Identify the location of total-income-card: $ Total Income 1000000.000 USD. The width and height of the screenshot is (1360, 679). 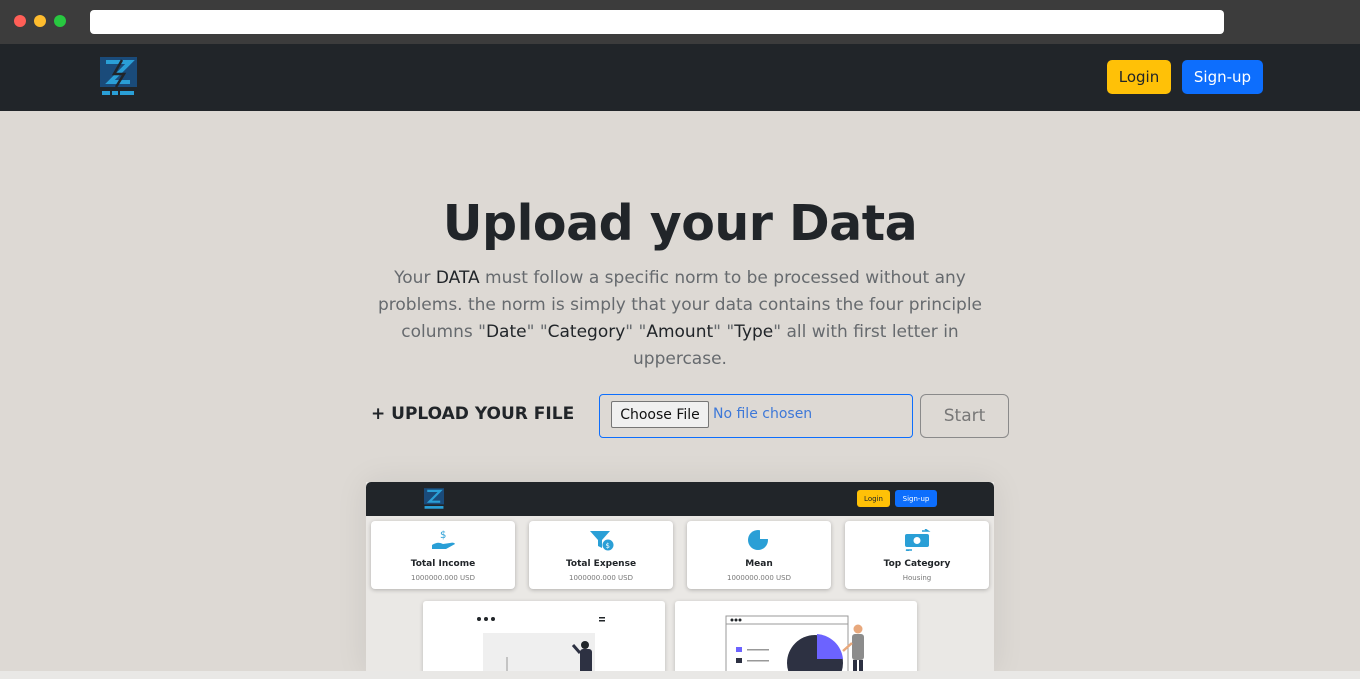
(443, 555).